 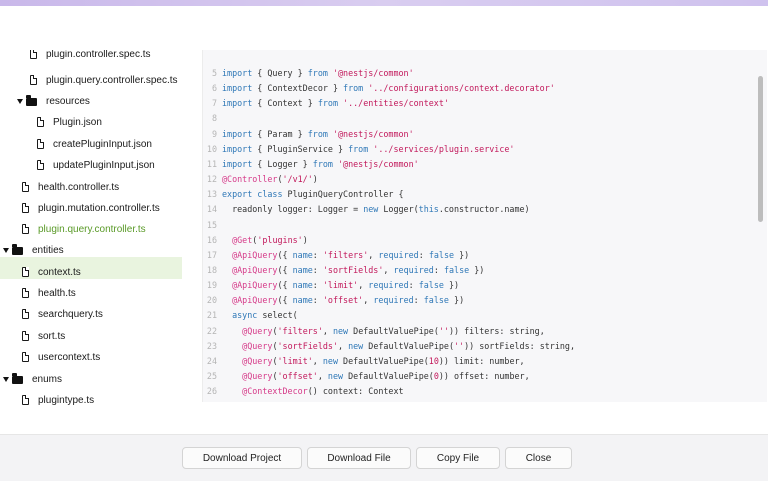 What do you see at coordinates (275, 391) in the screenshot?
I see `code-token: @ContextDecor` at bounding box center [275, 391].